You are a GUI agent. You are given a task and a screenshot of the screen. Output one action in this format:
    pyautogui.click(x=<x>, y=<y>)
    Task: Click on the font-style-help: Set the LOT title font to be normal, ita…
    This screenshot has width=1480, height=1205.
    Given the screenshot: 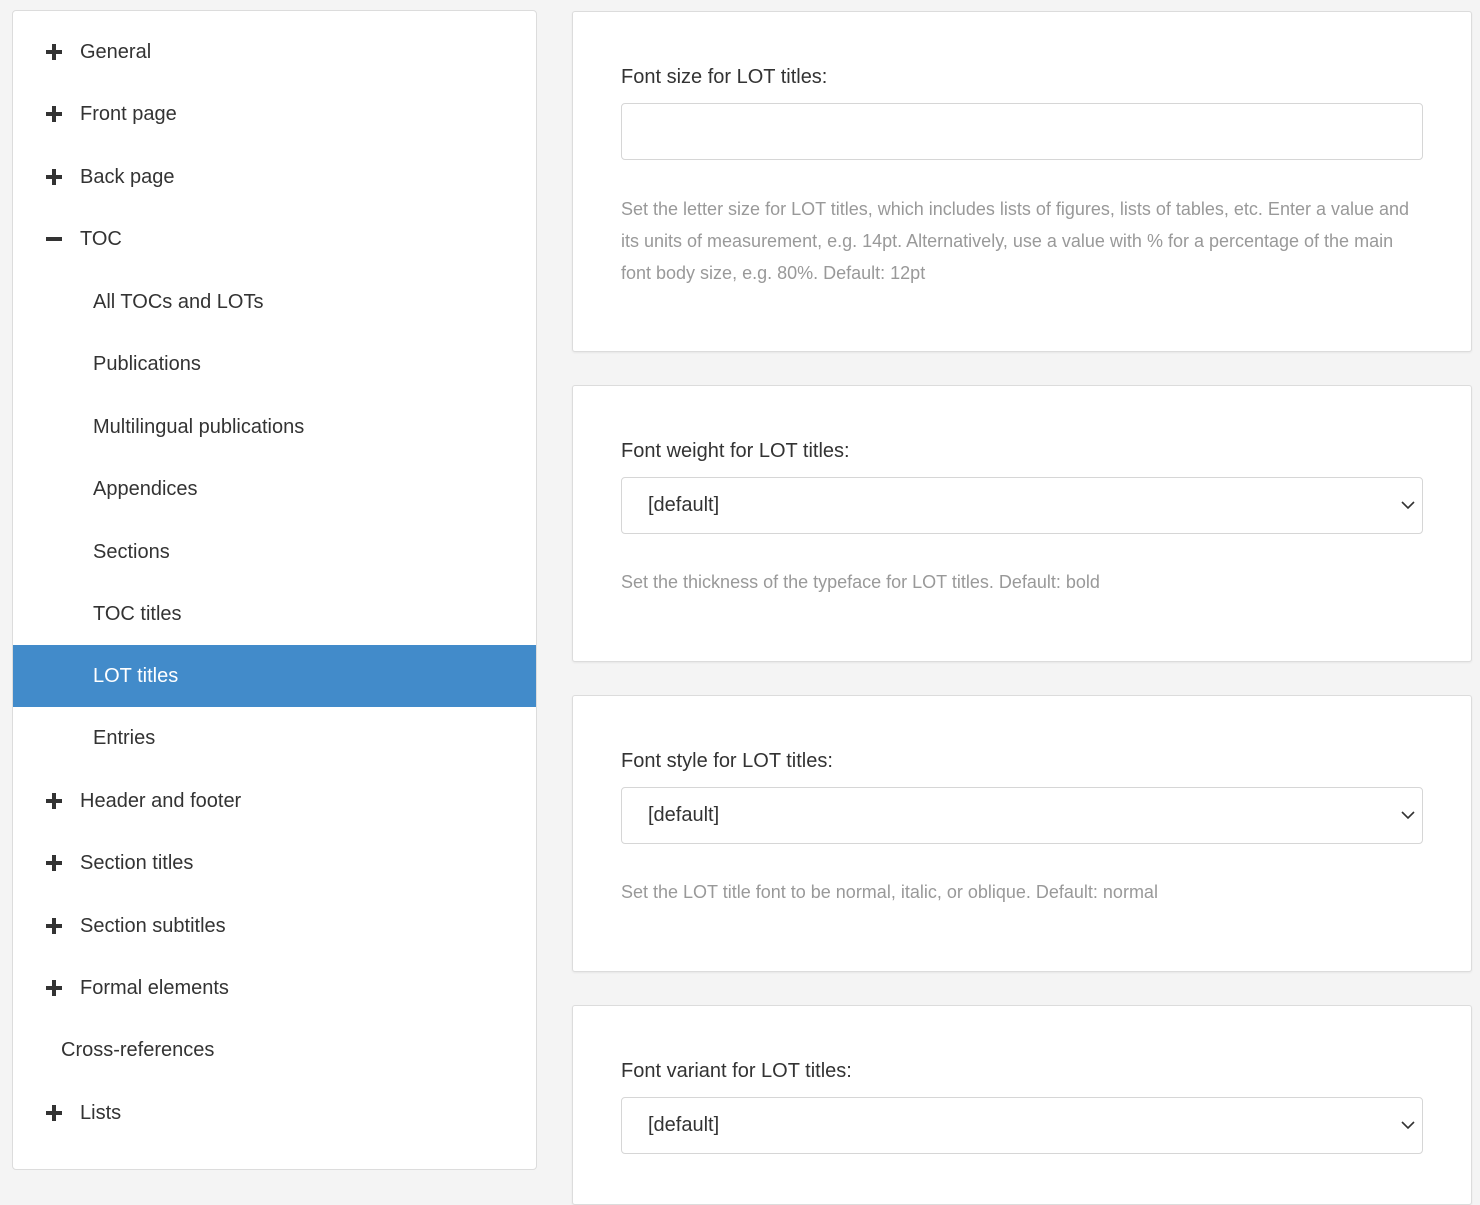 What is the action you would take?
    pyautogui.click(x=889, y=892)
    